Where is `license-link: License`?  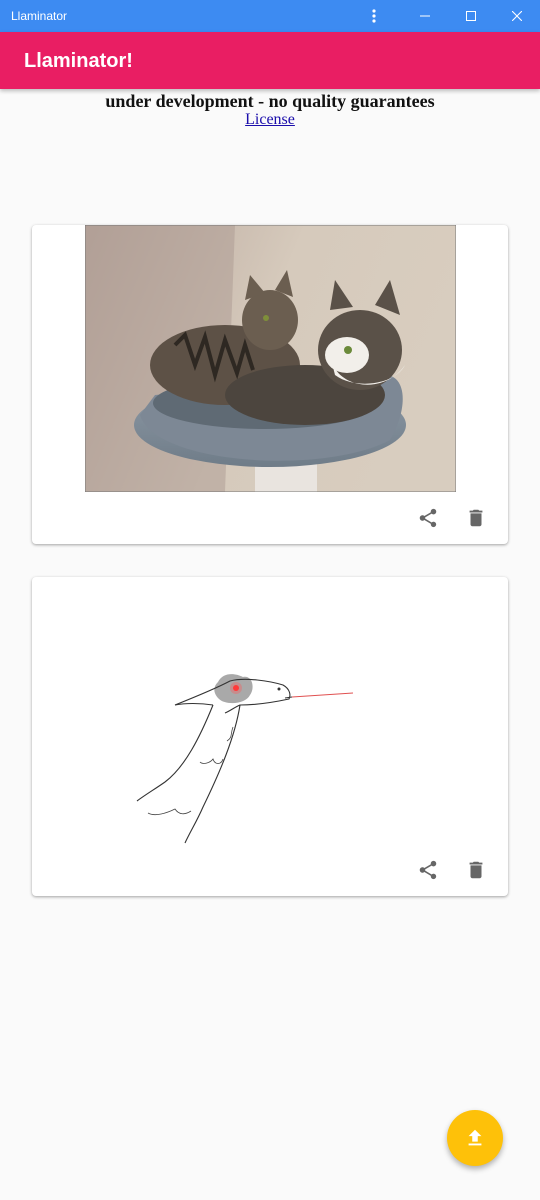 license-link: License is located at coordinates (270, 120).